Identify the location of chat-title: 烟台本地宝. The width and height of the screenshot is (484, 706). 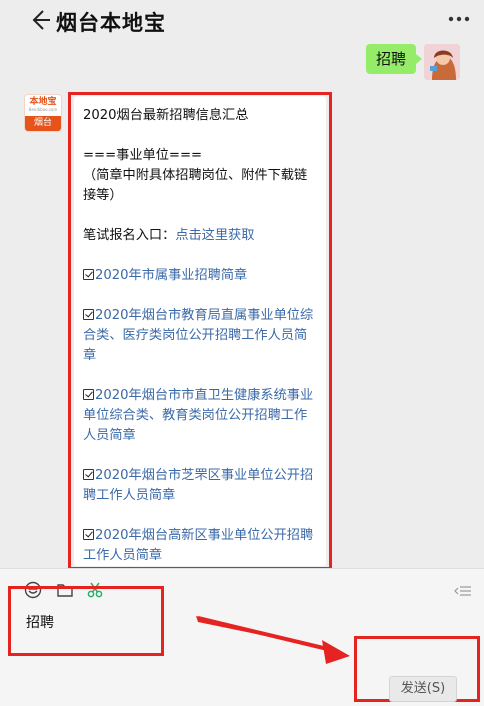
(111, 23).